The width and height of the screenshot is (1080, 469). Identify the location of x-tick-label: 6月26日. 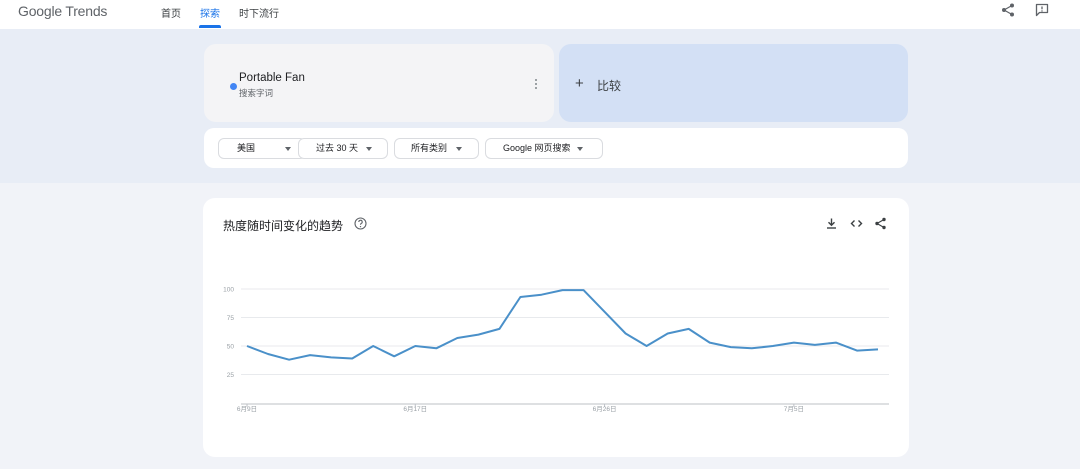
(605, 409).